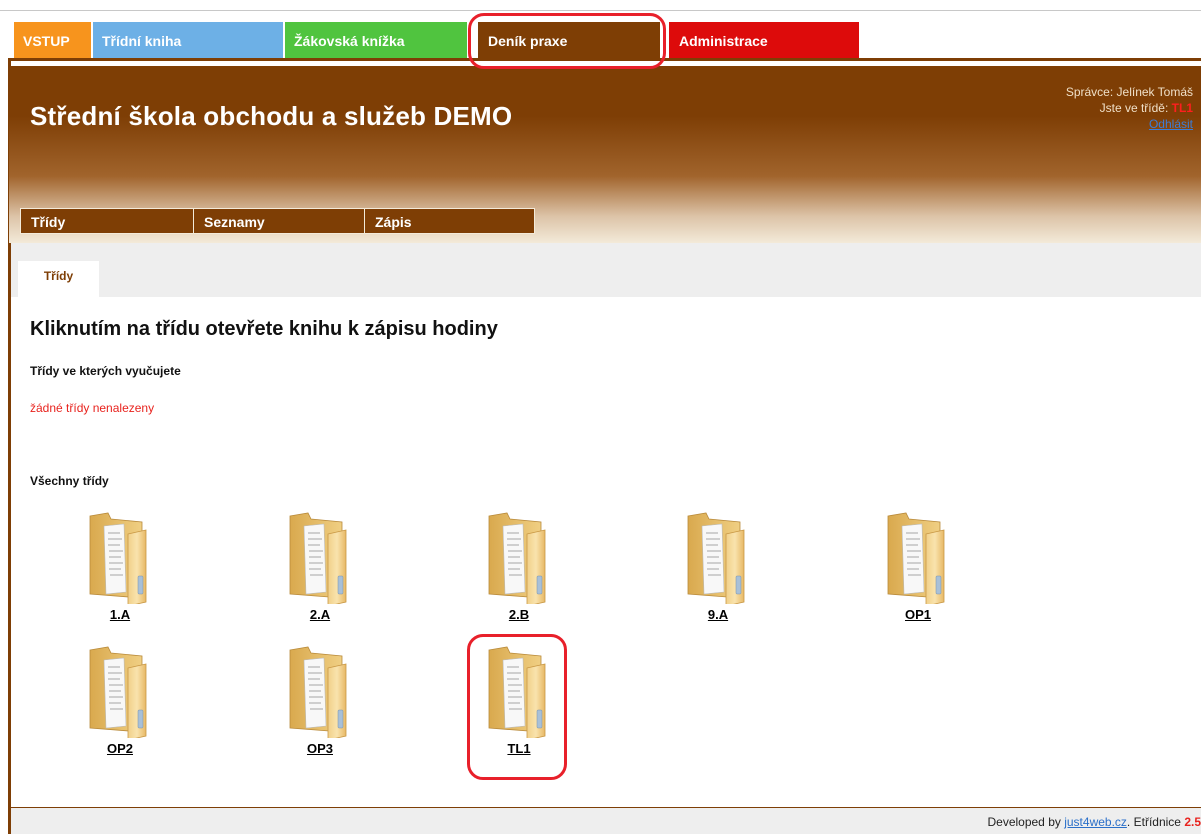 This screenshot has width=1201, height=834. What do you see at coordinates (320, 748) in the screenshot?
I see `class-folder-label: OP3` at bounding box center [320, 748].